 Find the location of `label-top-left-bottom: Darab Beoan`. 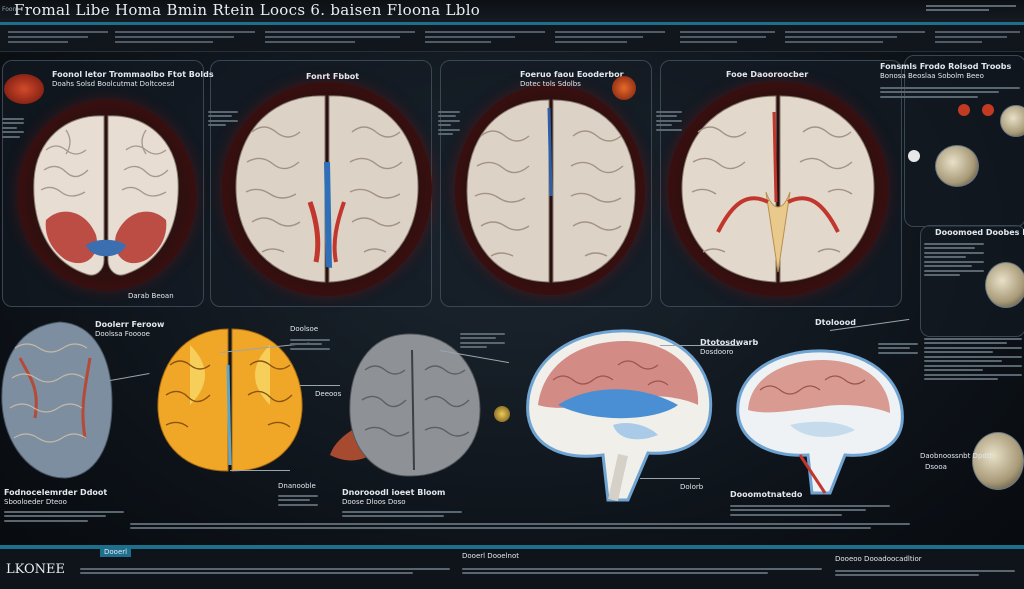

label-top-left-bottom: Darab Beoan is located at coordinates (151, 296).